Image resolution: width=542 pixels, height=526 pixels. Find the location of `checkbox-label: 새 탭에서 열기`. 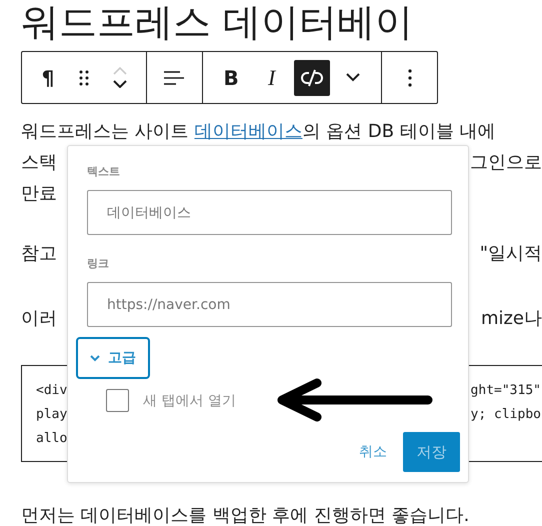

checkbox-label: 새 탭에서 열기 is located at coordinates (189, 401).